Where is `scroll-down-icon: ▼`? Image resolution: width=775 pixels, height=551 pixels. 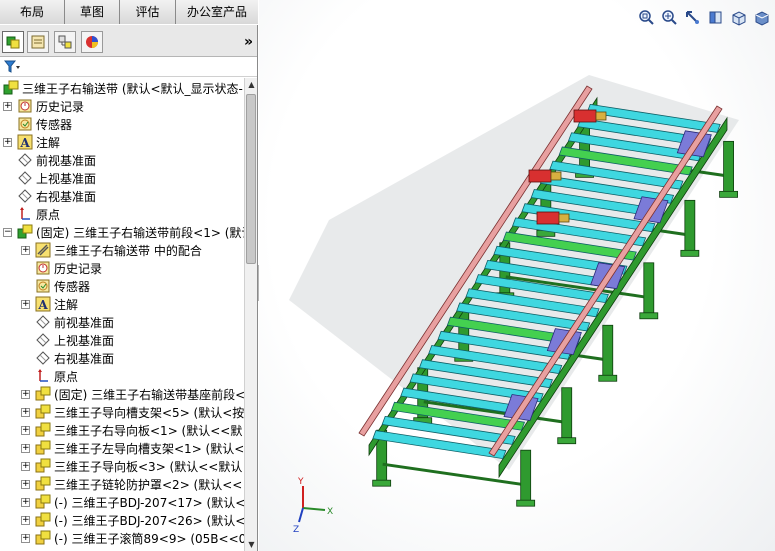 scroll-down-icon: ▼ is located at coordinates (251, 544).